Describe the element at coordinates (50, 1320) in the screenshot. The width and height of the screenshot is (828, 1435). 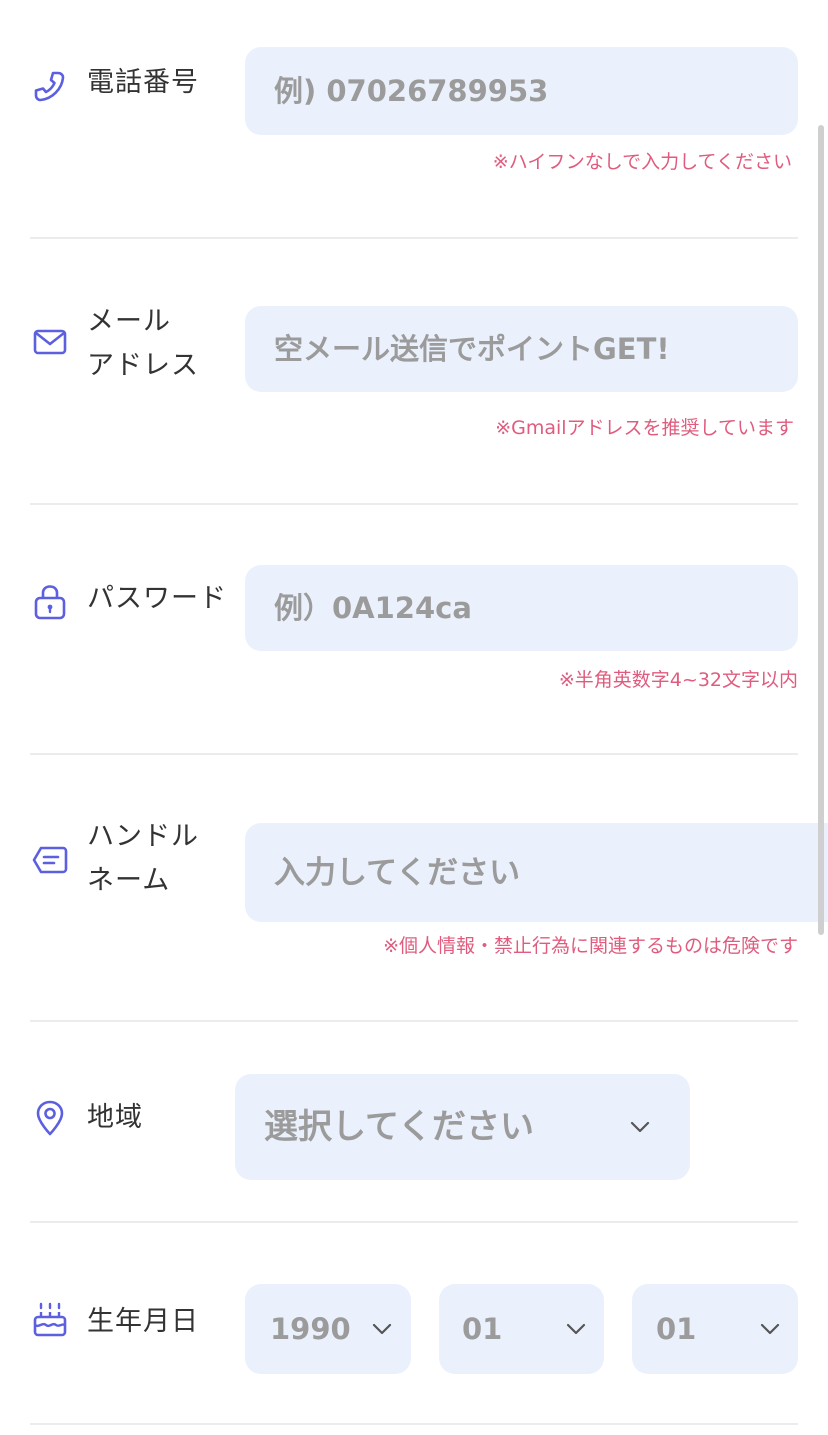
I see `birthday-cake-icon` at that location.